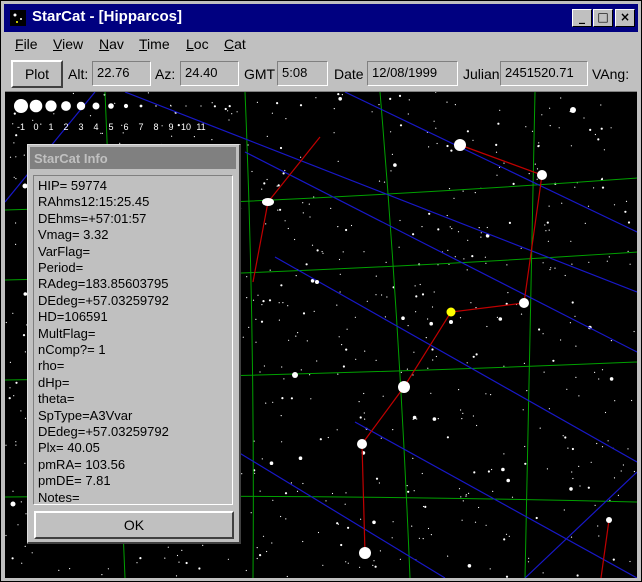 The height and width of the screenshot is (582, 642). I want to click on plot-button: Plot, so click(37, 74).